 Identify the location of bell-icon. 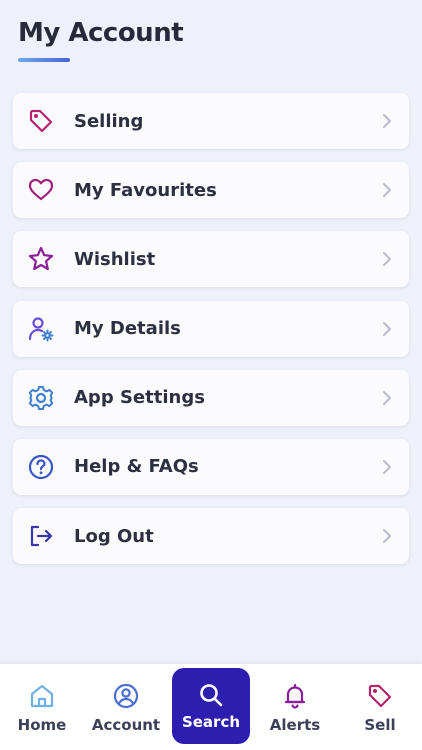
(295, 696).